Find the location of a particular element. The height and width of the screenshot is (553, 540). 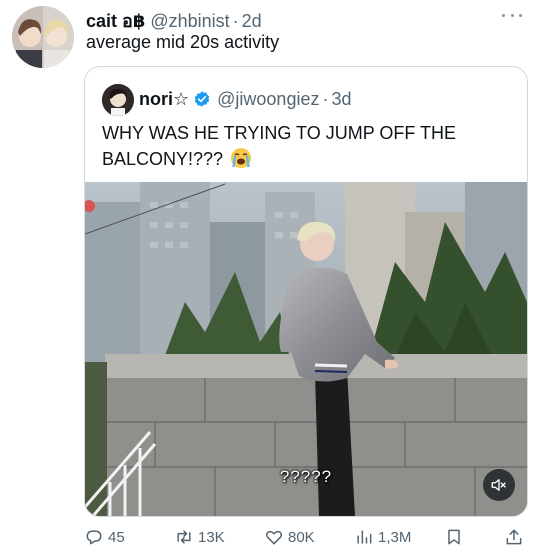

repost-count: 13K is located at coordinates (211, 537).